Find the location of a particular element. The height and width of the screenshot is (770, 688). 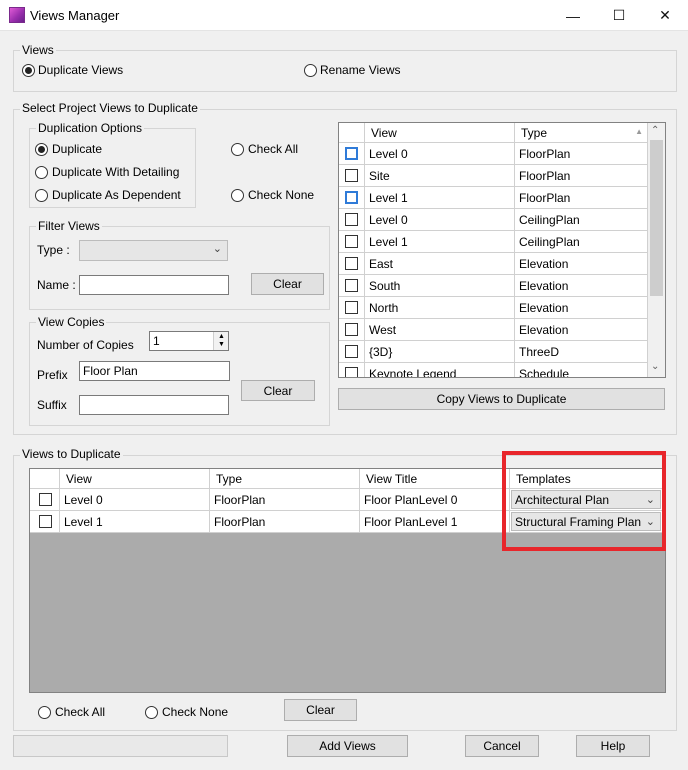

view-title-cell: Floor PlanLevel 1 is located at coordinates (435, 522).